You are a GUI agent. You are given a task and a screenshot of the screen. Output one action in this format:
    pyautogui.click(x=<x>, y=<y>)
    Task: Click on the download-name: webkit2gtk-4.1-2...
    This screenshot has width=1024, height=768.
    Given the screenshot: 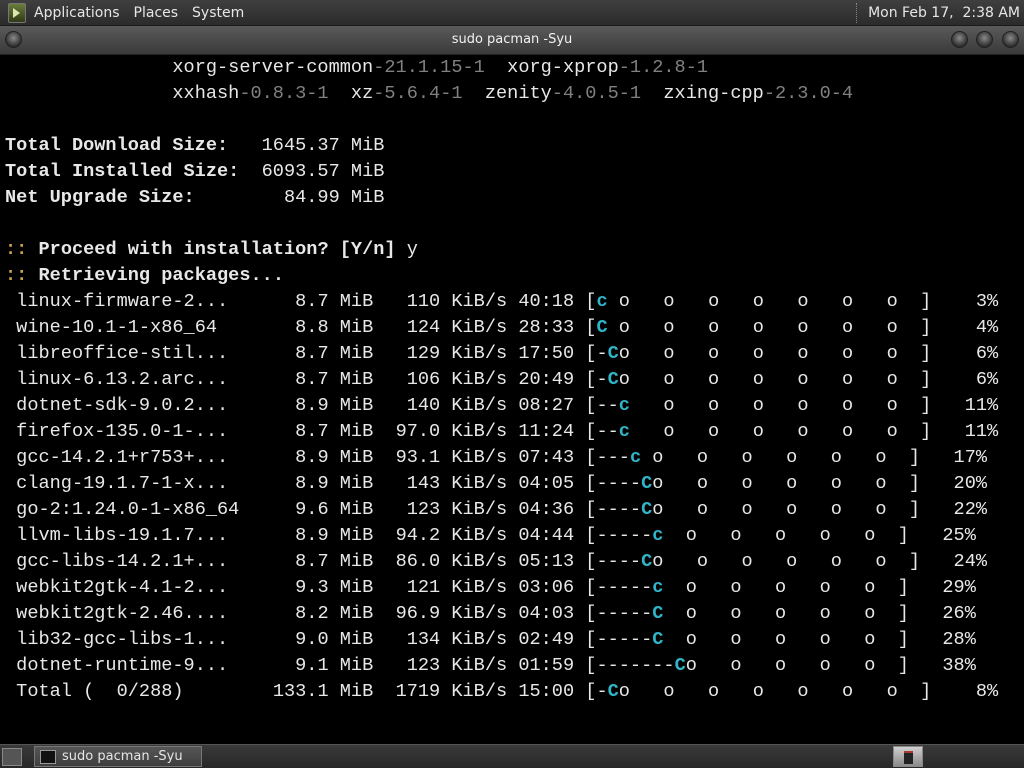 What is the action you would take?
    pyautogui.click(x=128, y=587)
    